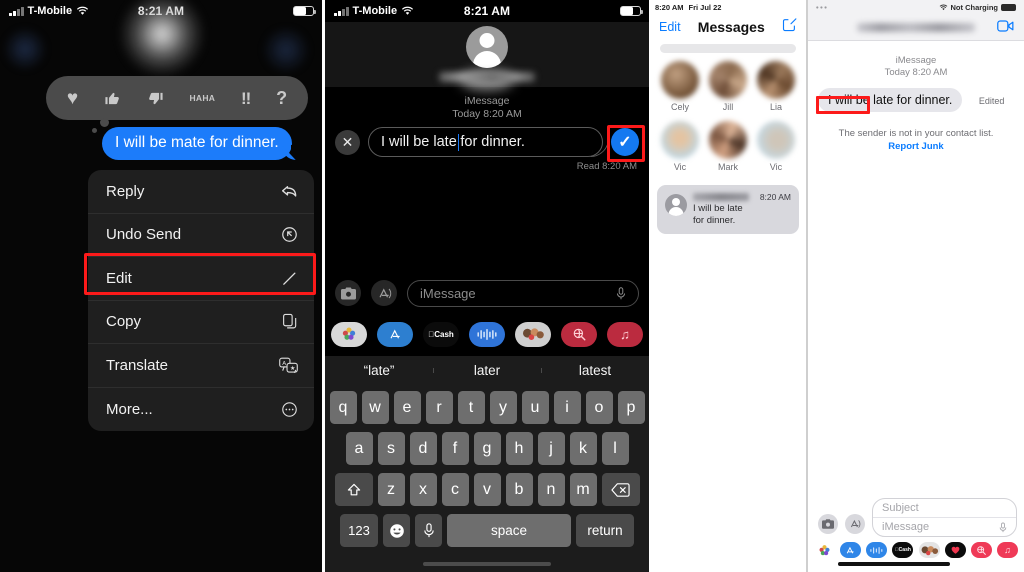 This screenshot has width=1024, height=572. Describe the element at coordinates (721, 197) in the screenshot. I see `sender-name-redacted` at that location.